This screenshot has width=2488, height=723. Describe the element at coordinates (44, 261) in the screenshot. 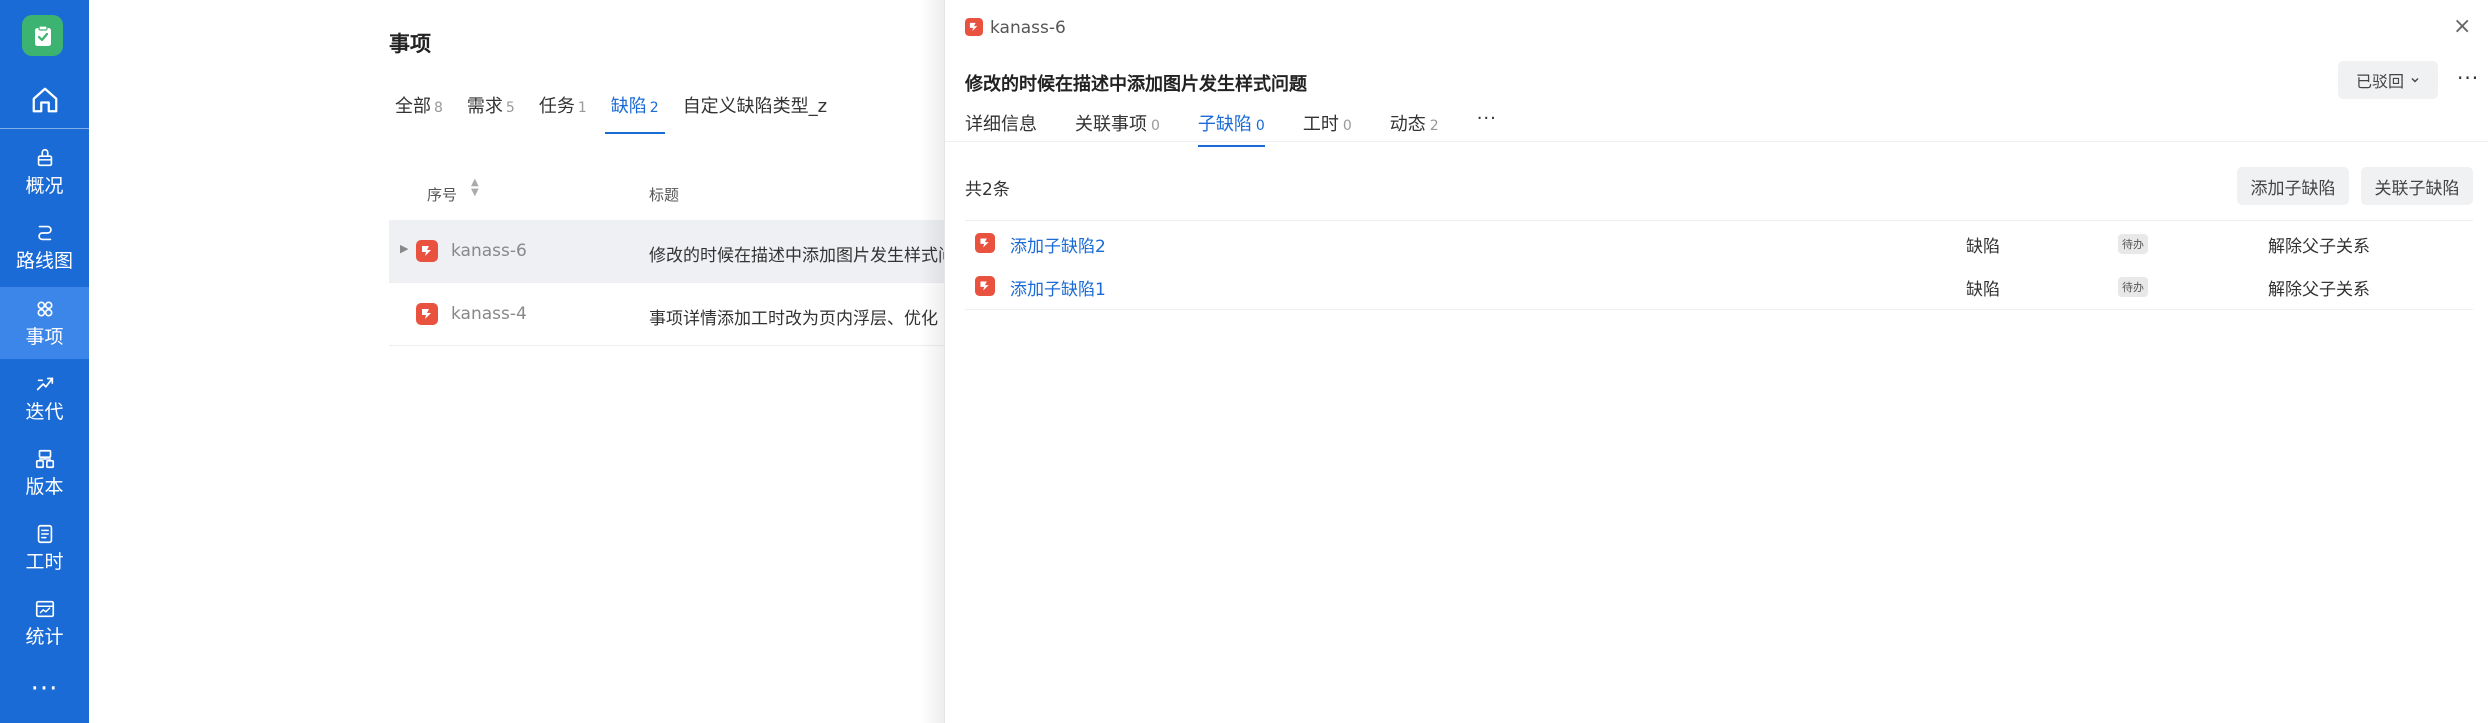

I see `sidebar-item-label: 路线图` at that location.